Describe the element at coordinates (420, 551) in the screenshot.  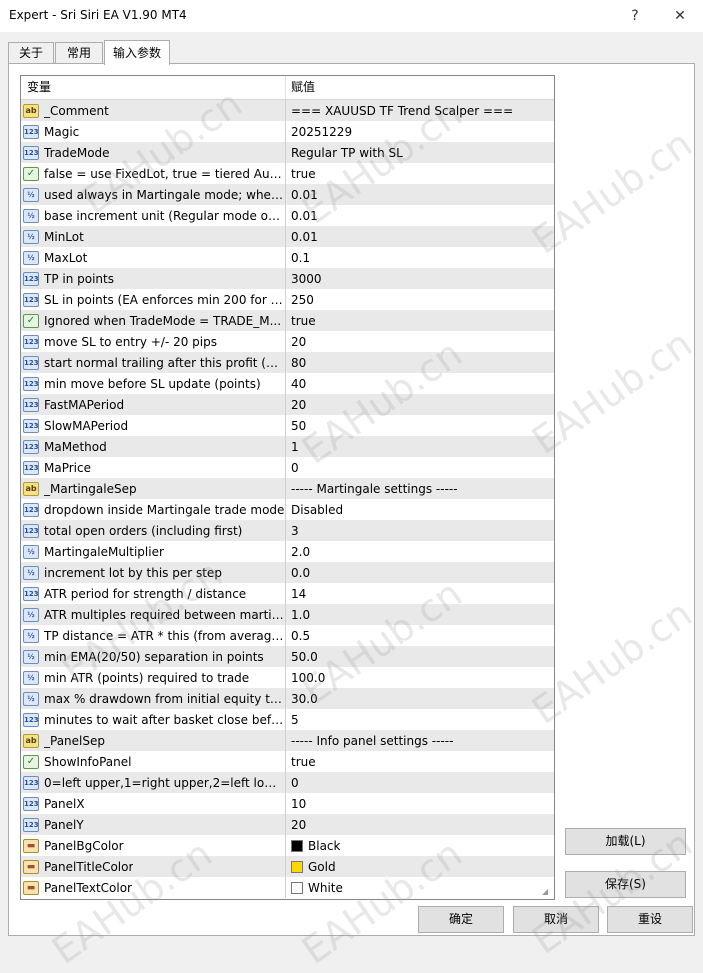
I see `value-cell: 2.0` at that location.